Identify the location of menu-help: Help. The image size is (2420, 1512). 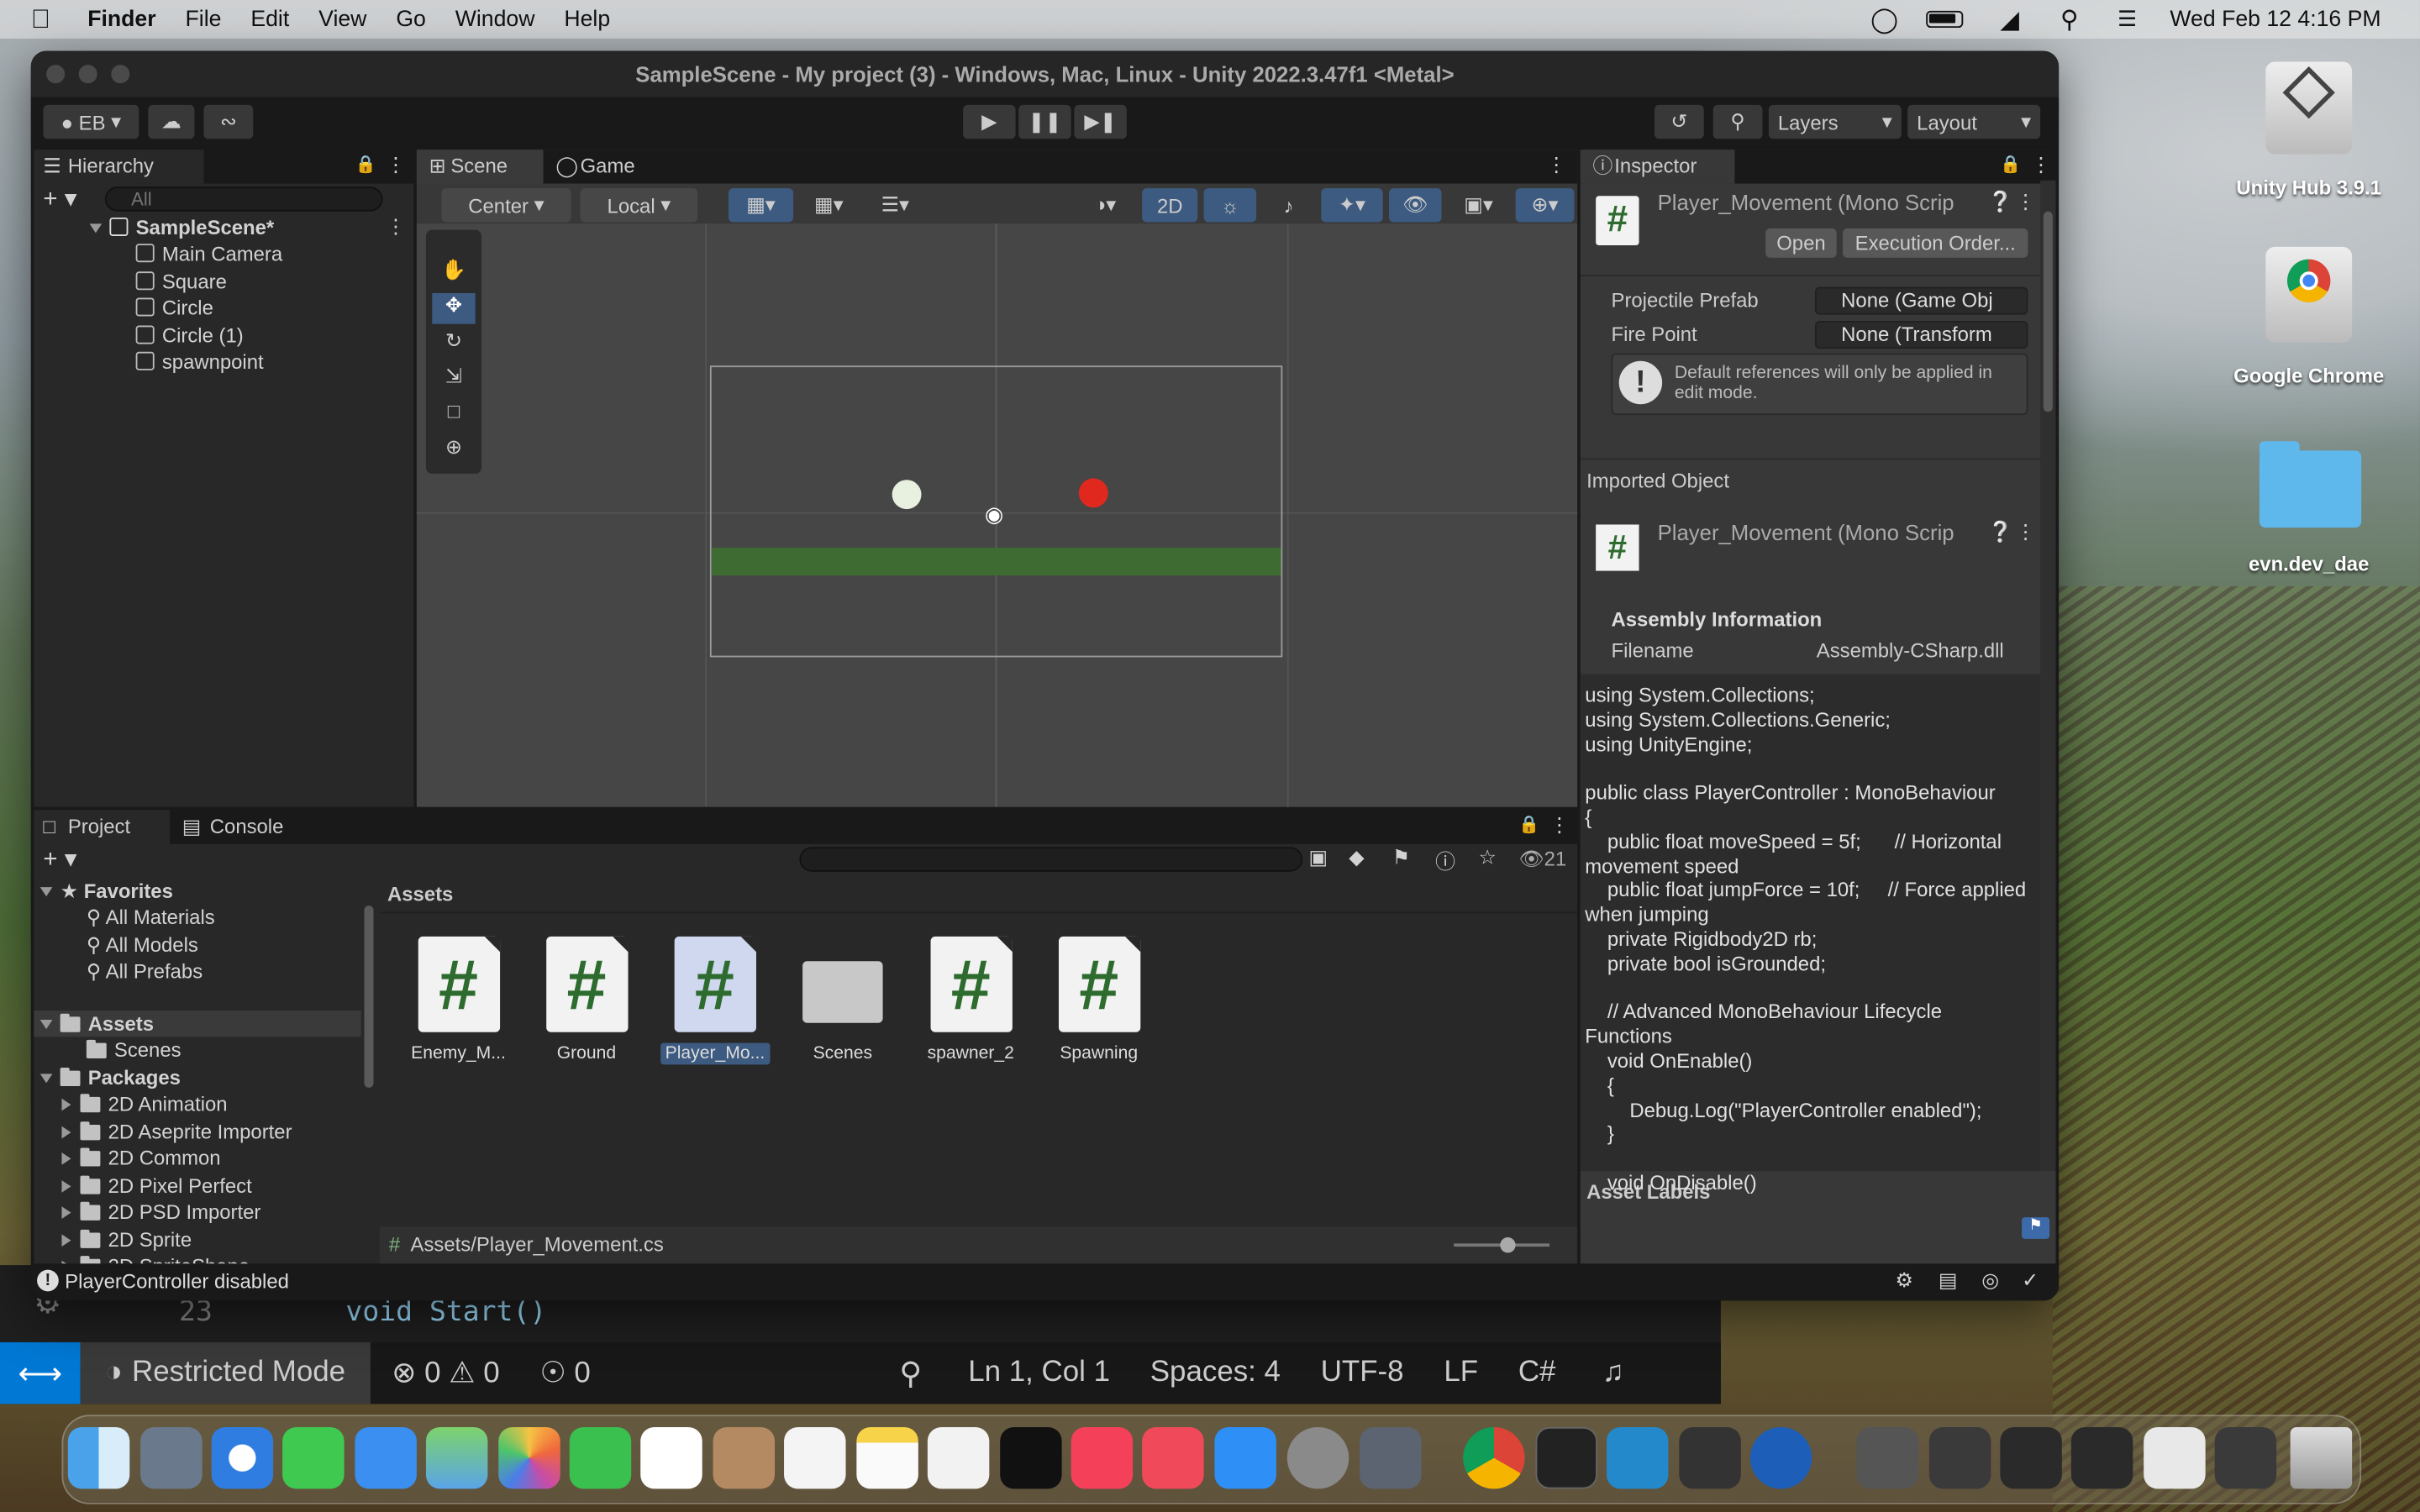
(587, 19).